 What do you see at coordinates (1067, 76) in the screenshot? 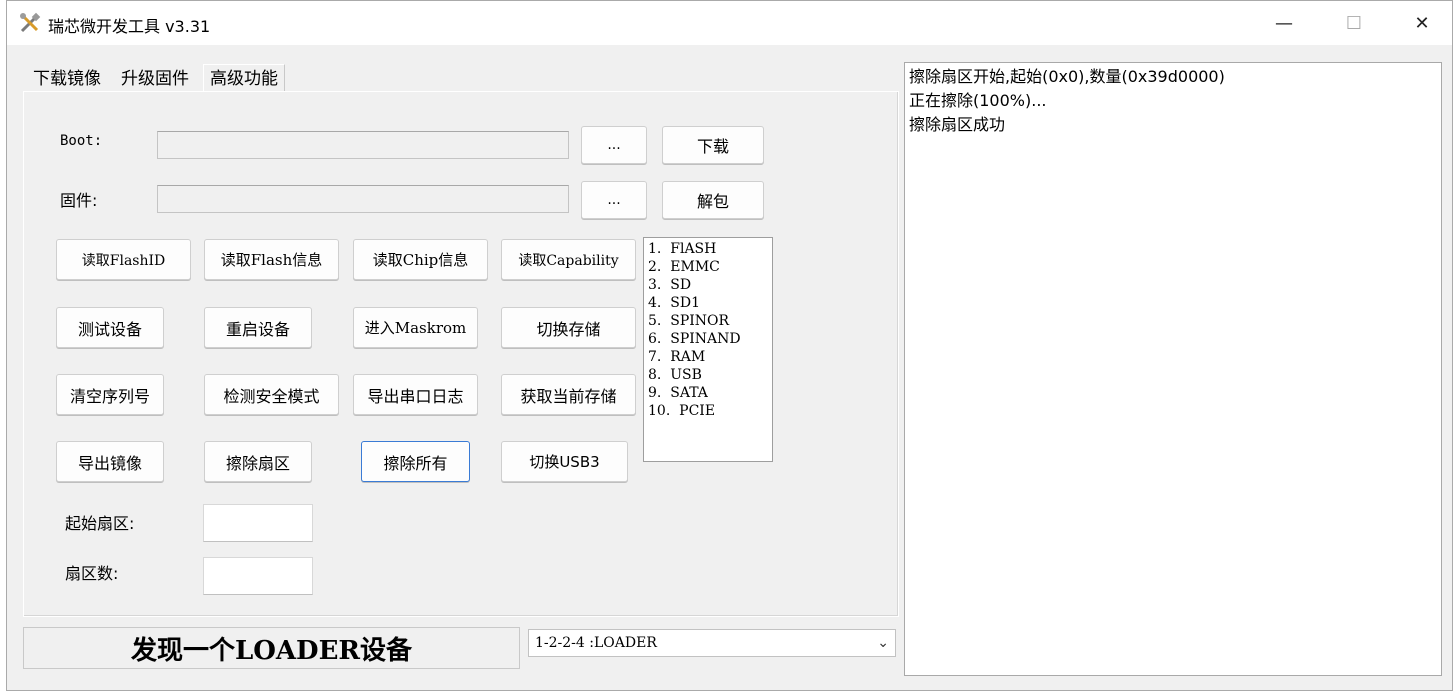
I see `log-line: 擦除扇区开始,起始(0x0),数量(0x39d0000)` at bounding box center [1067, 76].